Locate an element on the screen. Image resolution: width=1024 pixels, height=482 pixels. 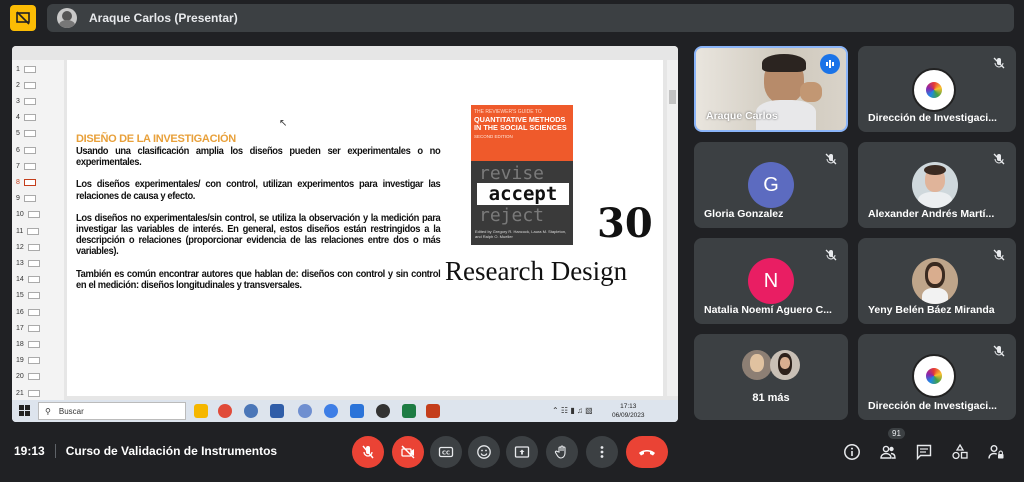
presenter-banner: Araque Carlos (Presentar) is located at coordinates (530, 18).